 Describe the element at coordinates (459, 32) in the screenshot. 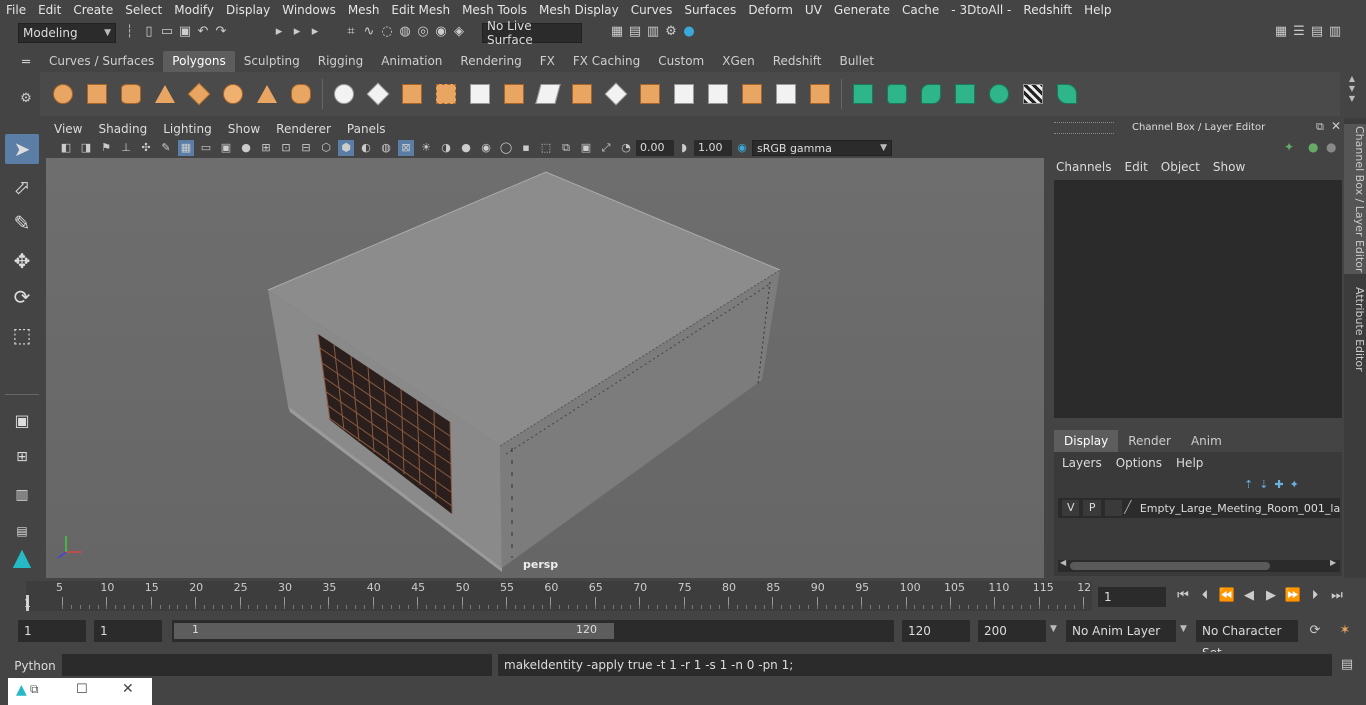

I see `snap-vertex-icon: ◈` at that location.